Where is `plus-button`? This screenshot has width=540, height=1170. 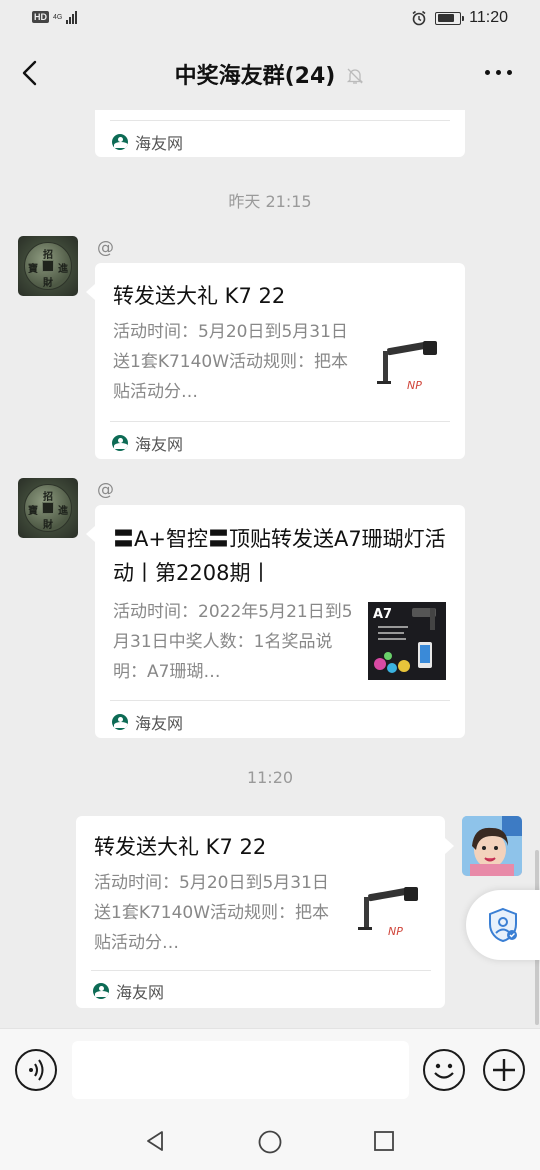 plus-button is located at coordinates (504, 1070).